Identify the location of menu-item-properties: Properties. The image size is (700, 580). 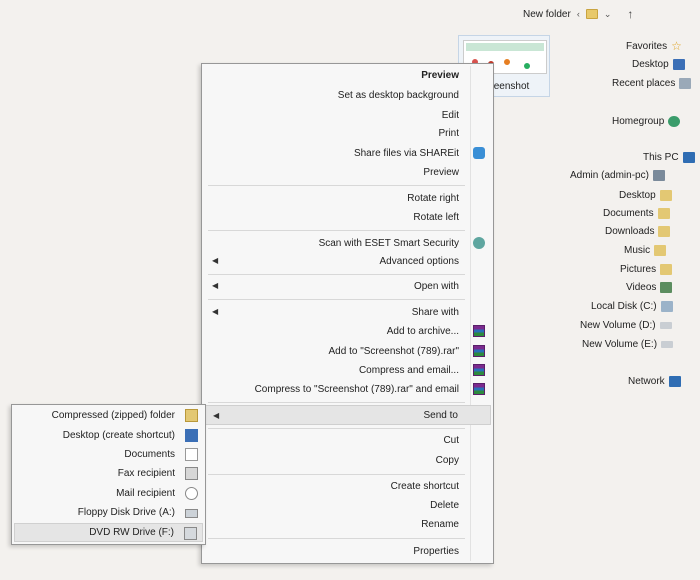
(347, 551).